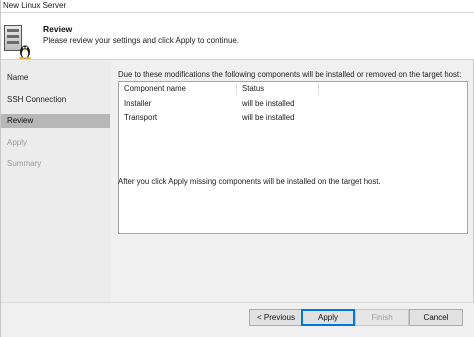 This screenshot has width=474, height=337. What do you see at coordinates (237, 6) in the screenshot?
I see `title-bar: New Linux Server` at bounding box center [237, 6].